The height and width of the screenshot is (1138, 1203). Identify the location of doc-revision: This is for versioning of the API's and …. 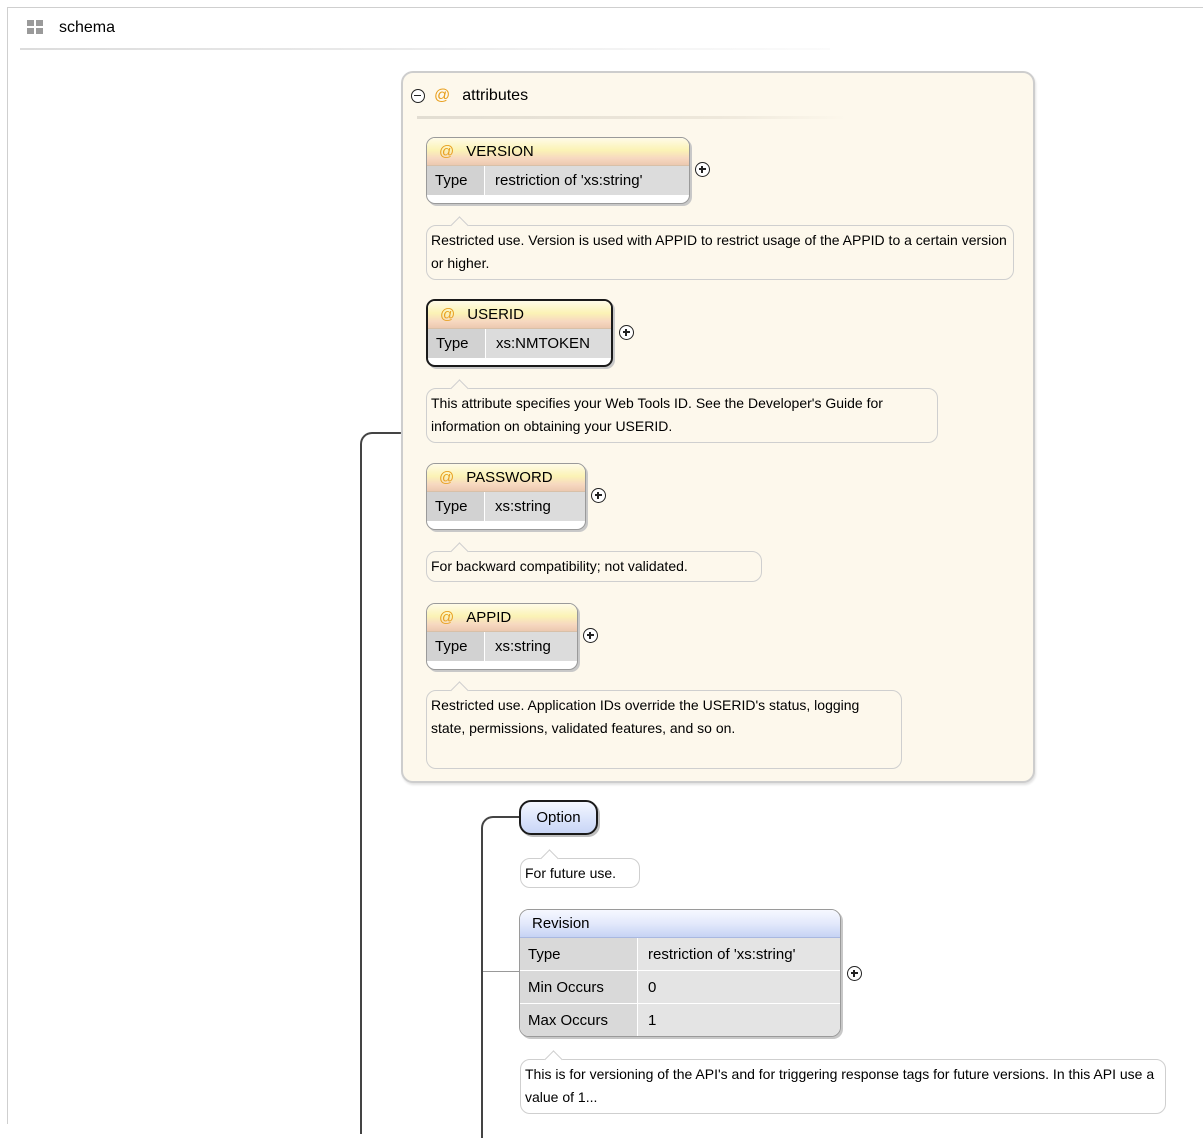
(843, 1082).